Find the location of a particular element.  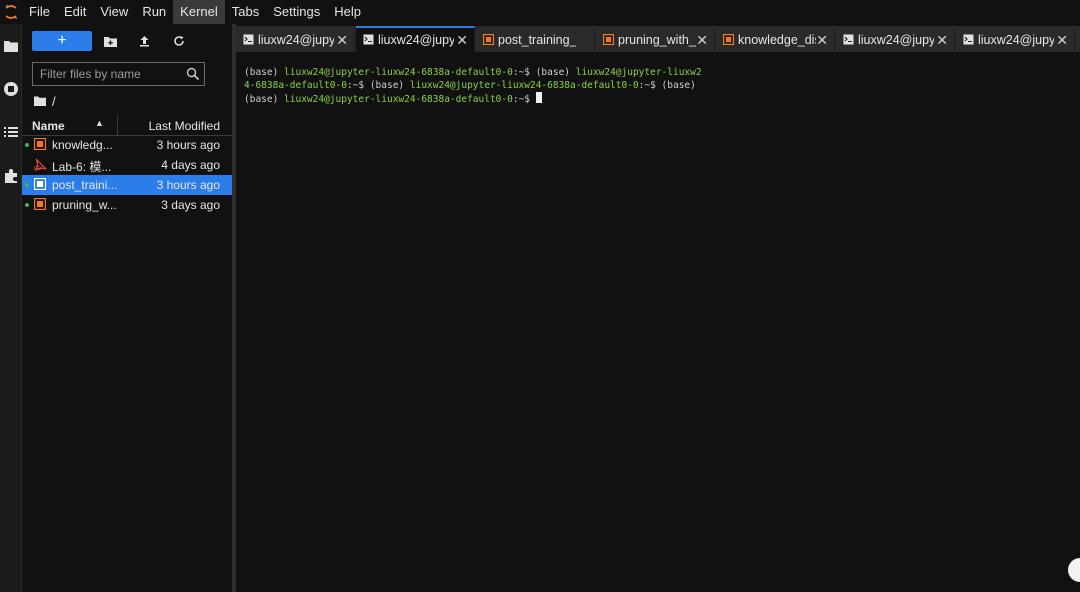

search-icon is located at coordinates (193, 74).